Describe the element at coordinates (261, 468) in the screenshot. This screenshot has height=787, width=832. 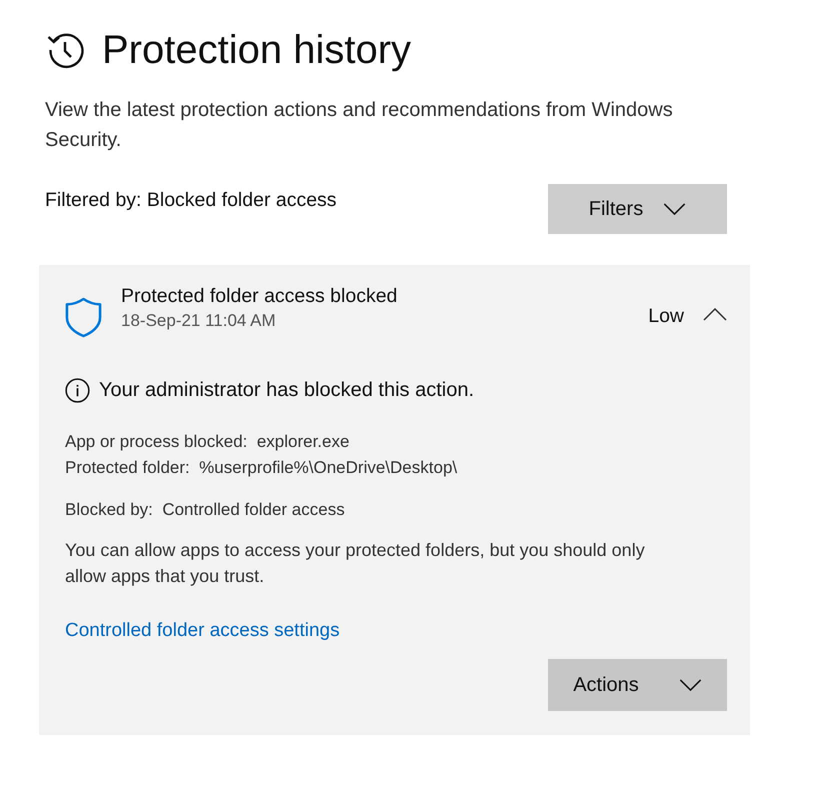
I see `detail-line: Protected folder: %userprofile%\OneDrive\Desktop\` at that location.